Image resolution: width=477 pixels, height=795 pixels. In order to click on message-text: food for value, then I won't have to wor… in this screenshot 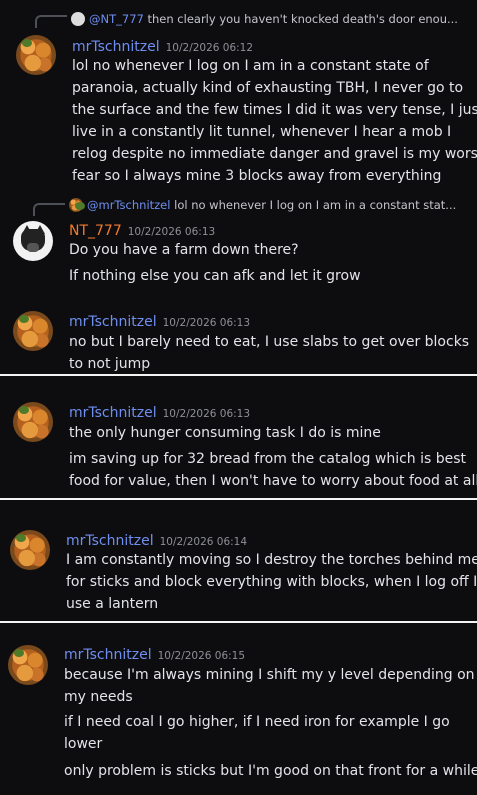, I will do `click(273, 481)`.